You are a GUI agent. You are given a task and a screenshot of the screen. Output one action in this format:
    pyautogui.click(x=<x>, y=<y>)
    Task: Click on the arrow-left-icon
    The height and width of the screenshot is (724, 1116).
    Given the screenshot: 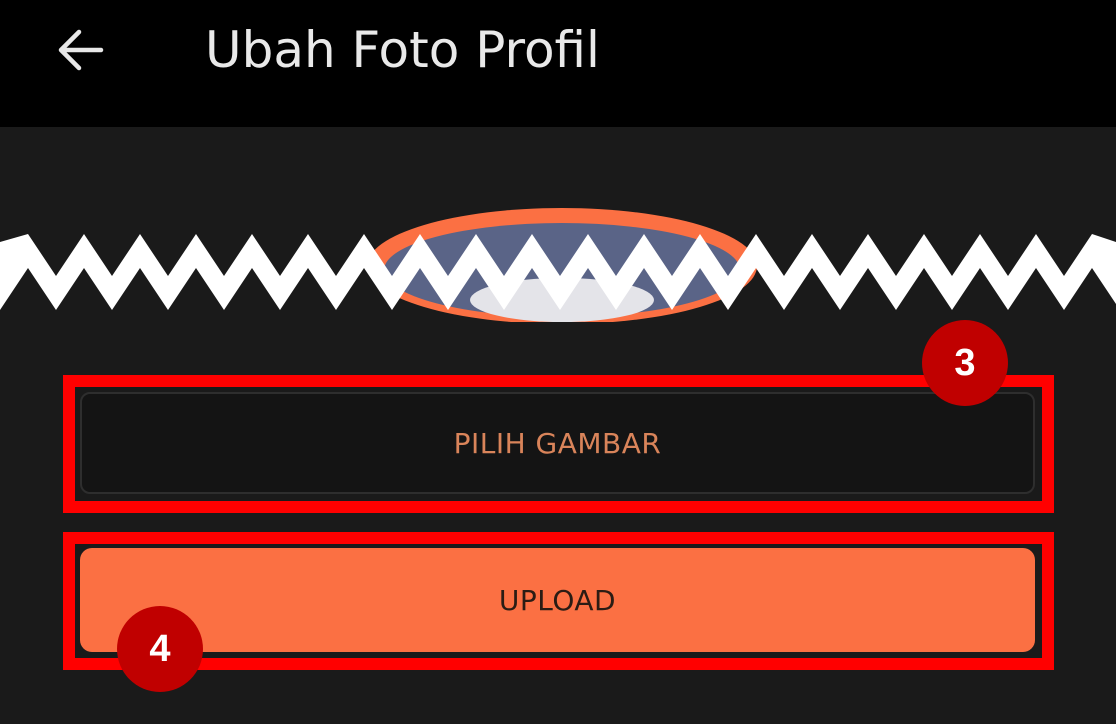 What is the action you would take?
    pyautogui.click(x=81, y=50)
    